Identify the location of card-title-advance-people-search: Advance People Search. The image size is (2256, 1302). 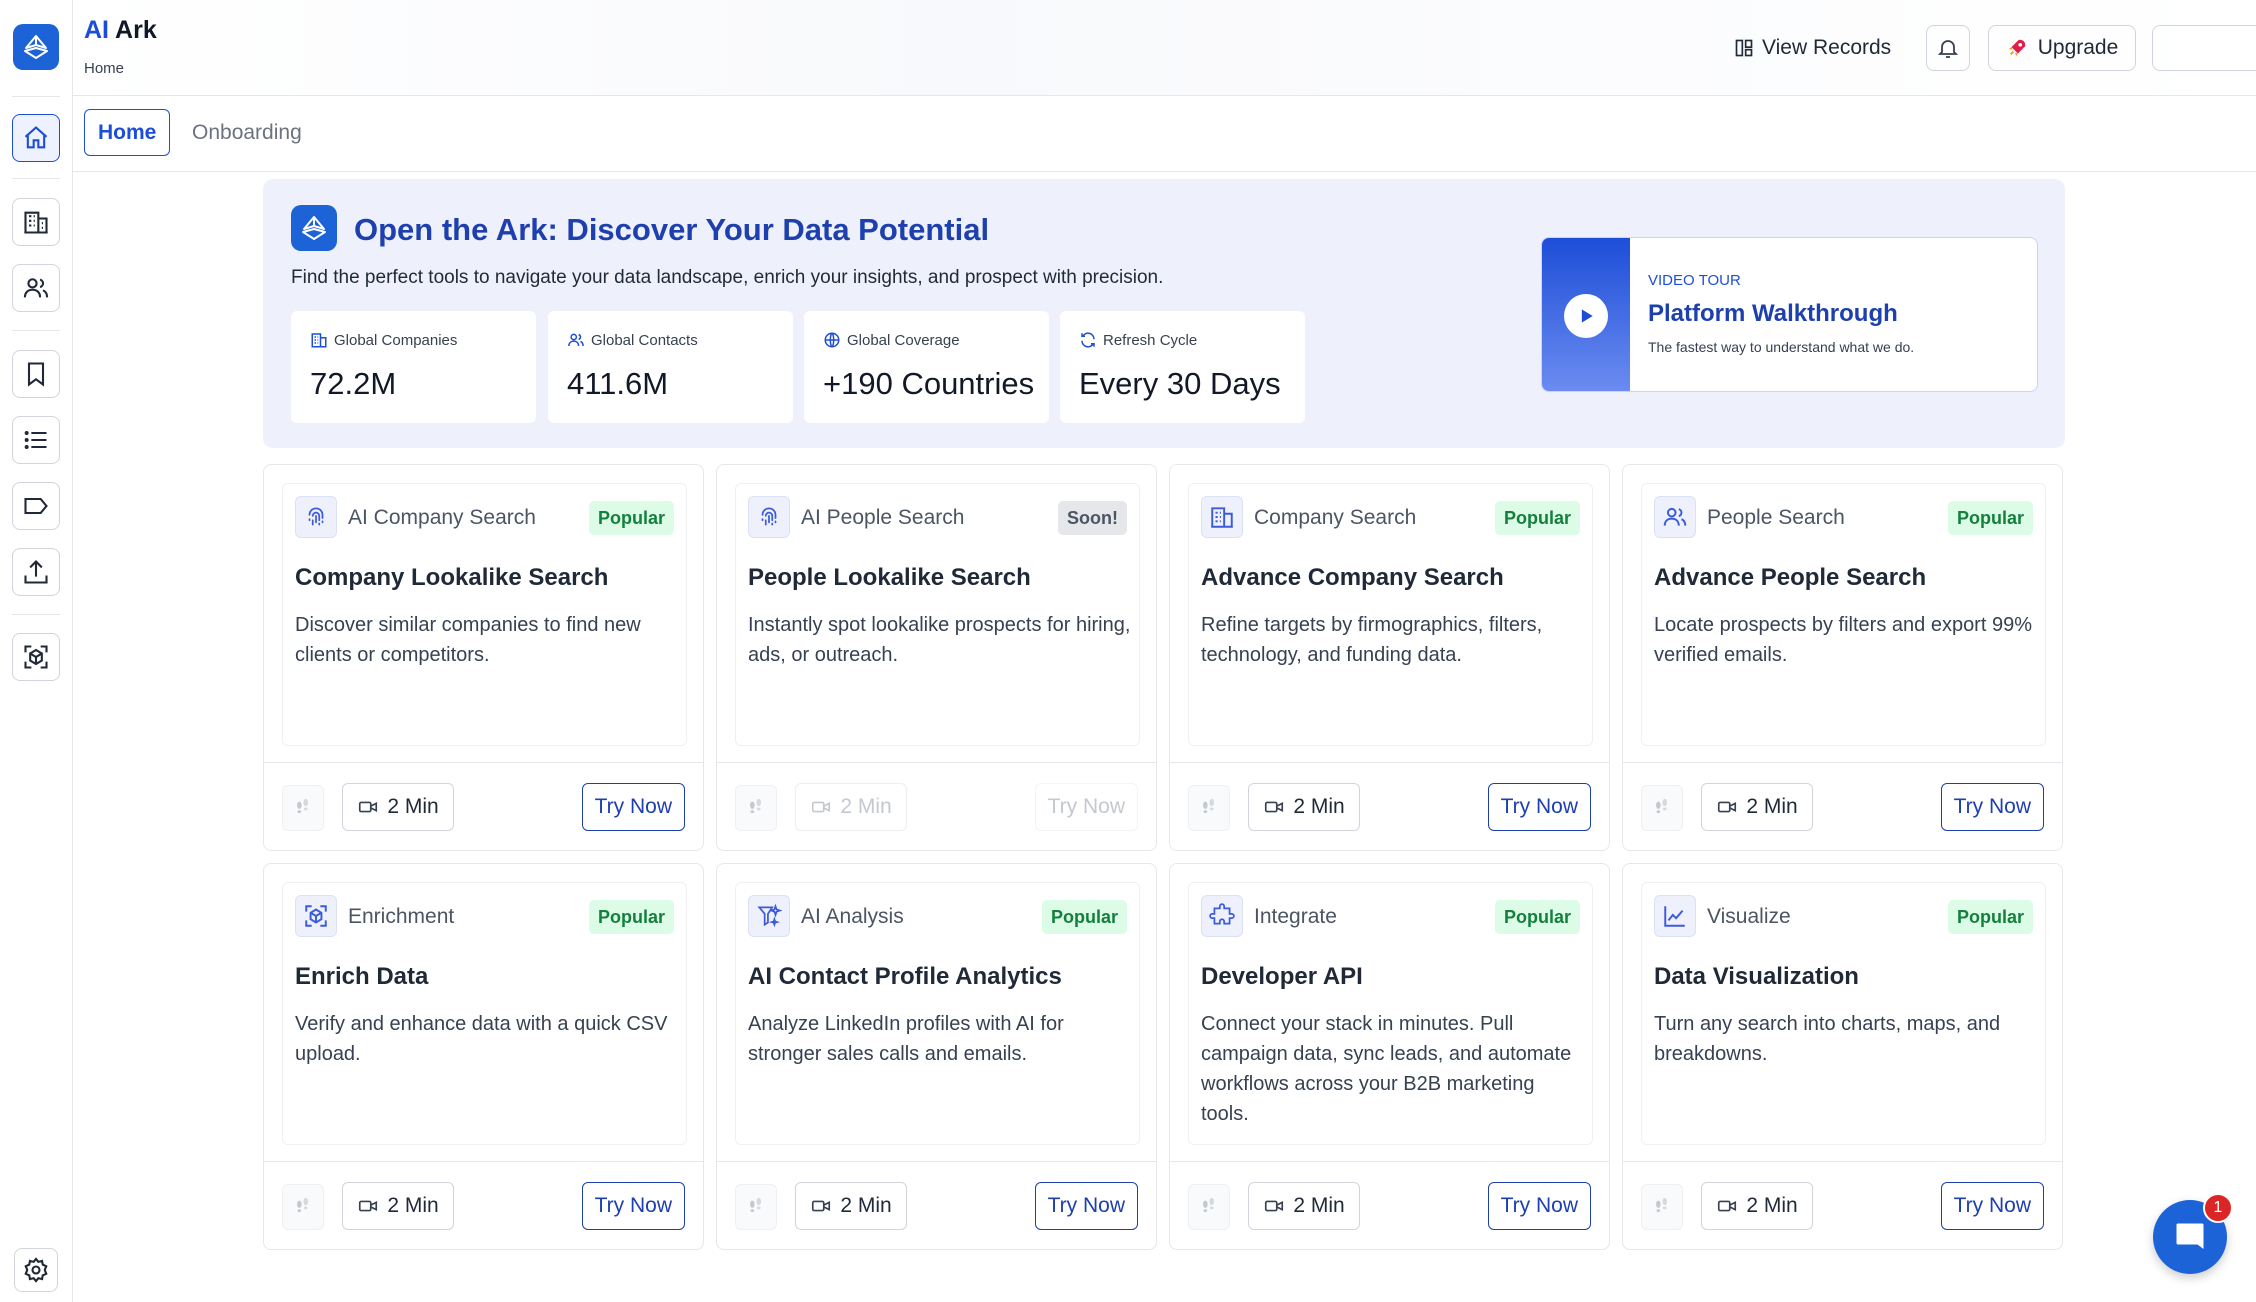
(1790, 577).